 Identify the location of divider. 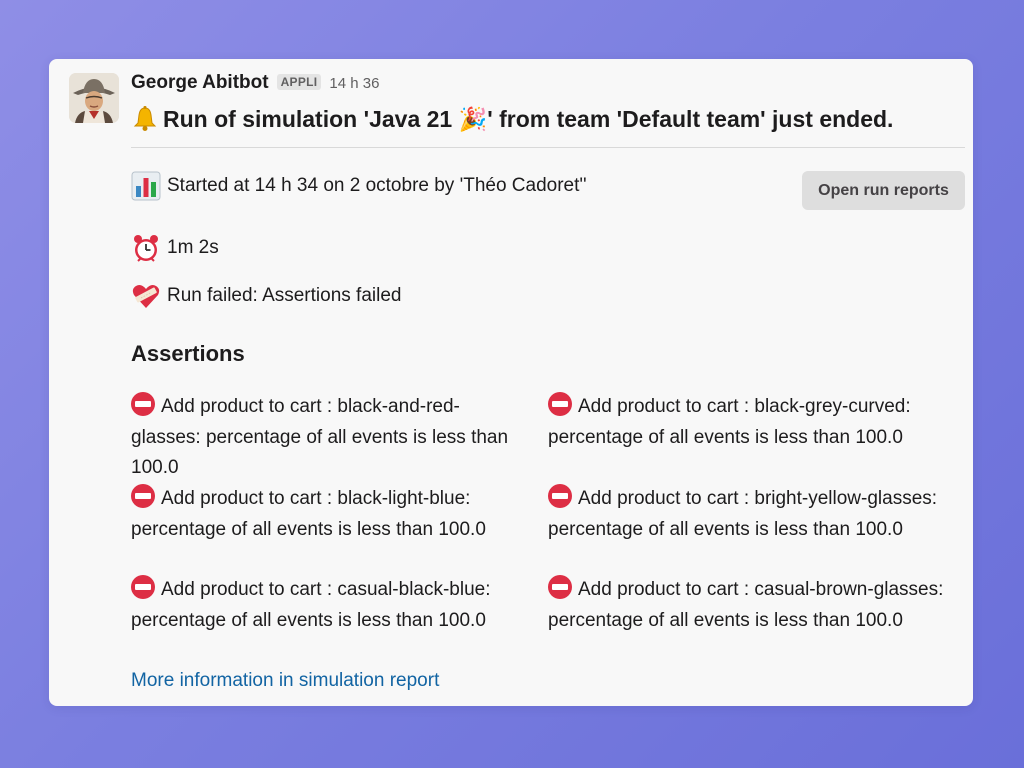
(548, 147).